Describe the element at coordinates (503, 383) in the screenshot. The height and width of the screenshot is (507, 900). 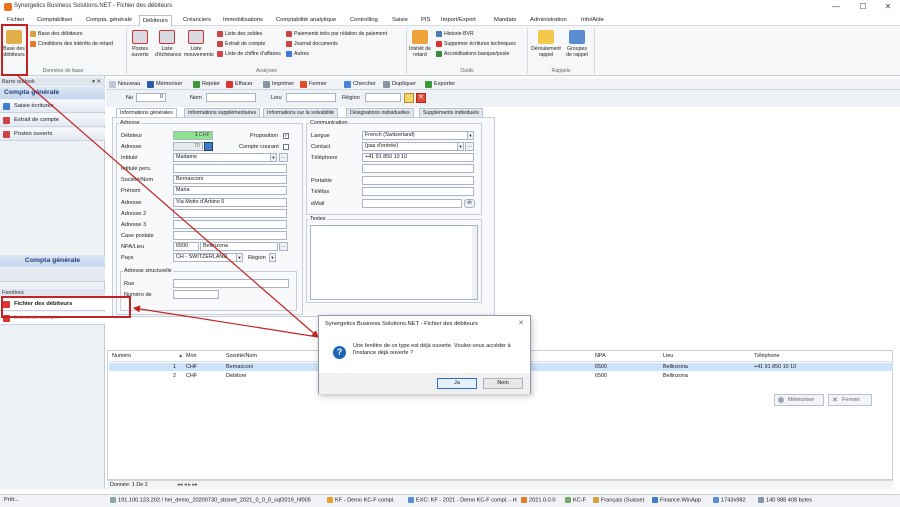
I see `no-button: Nein` at that location.